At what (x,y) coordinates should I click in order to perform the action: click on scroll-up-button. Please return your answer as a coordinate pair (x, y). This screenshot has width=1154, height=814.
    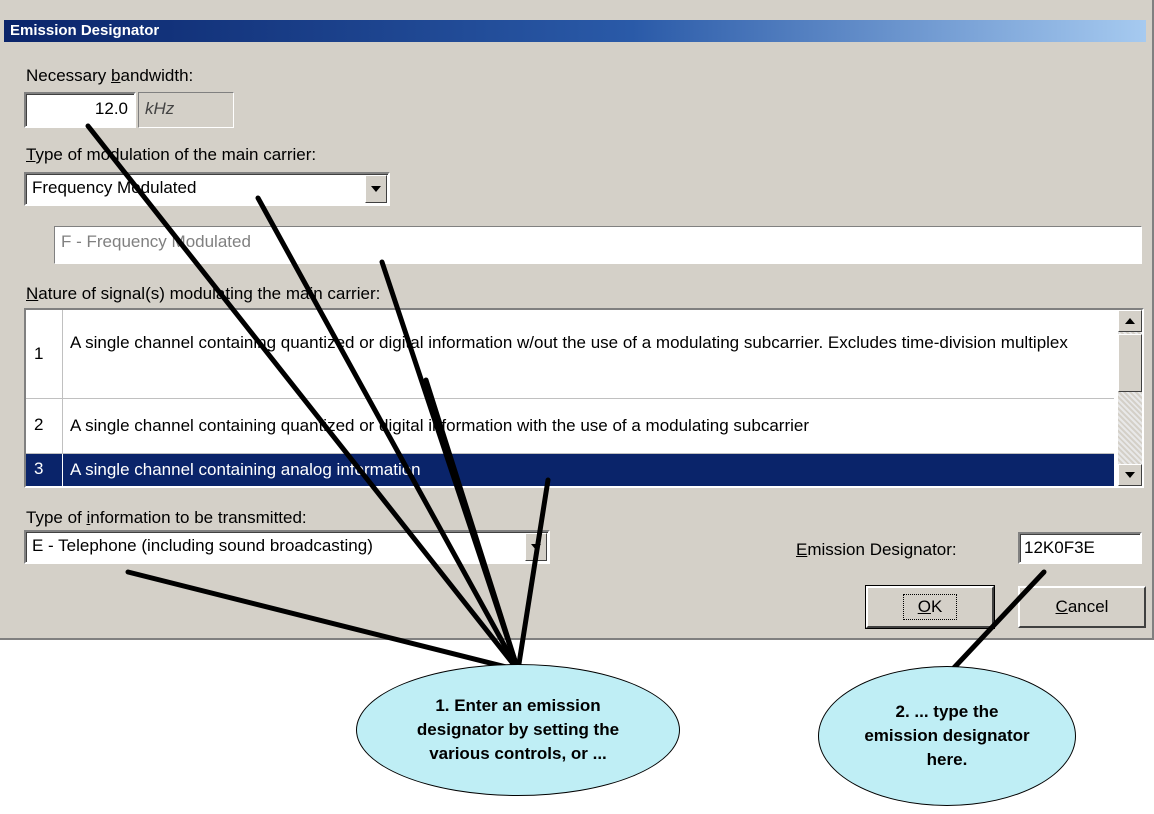
    Looking at the image, I should click on (1130, 321).